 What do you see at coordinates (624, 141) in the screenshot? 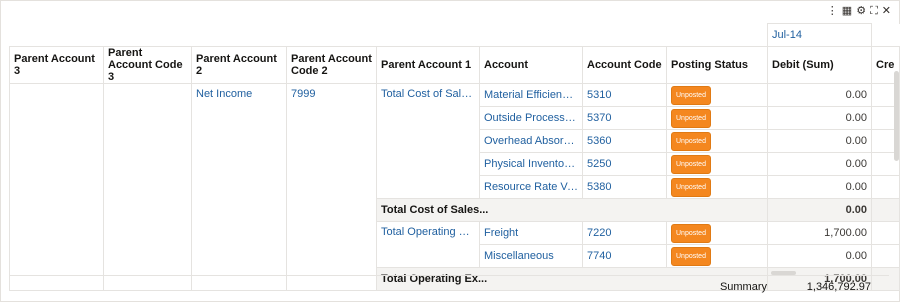
I see `account-code-cell: 5360` at bounding box center [624, 141].